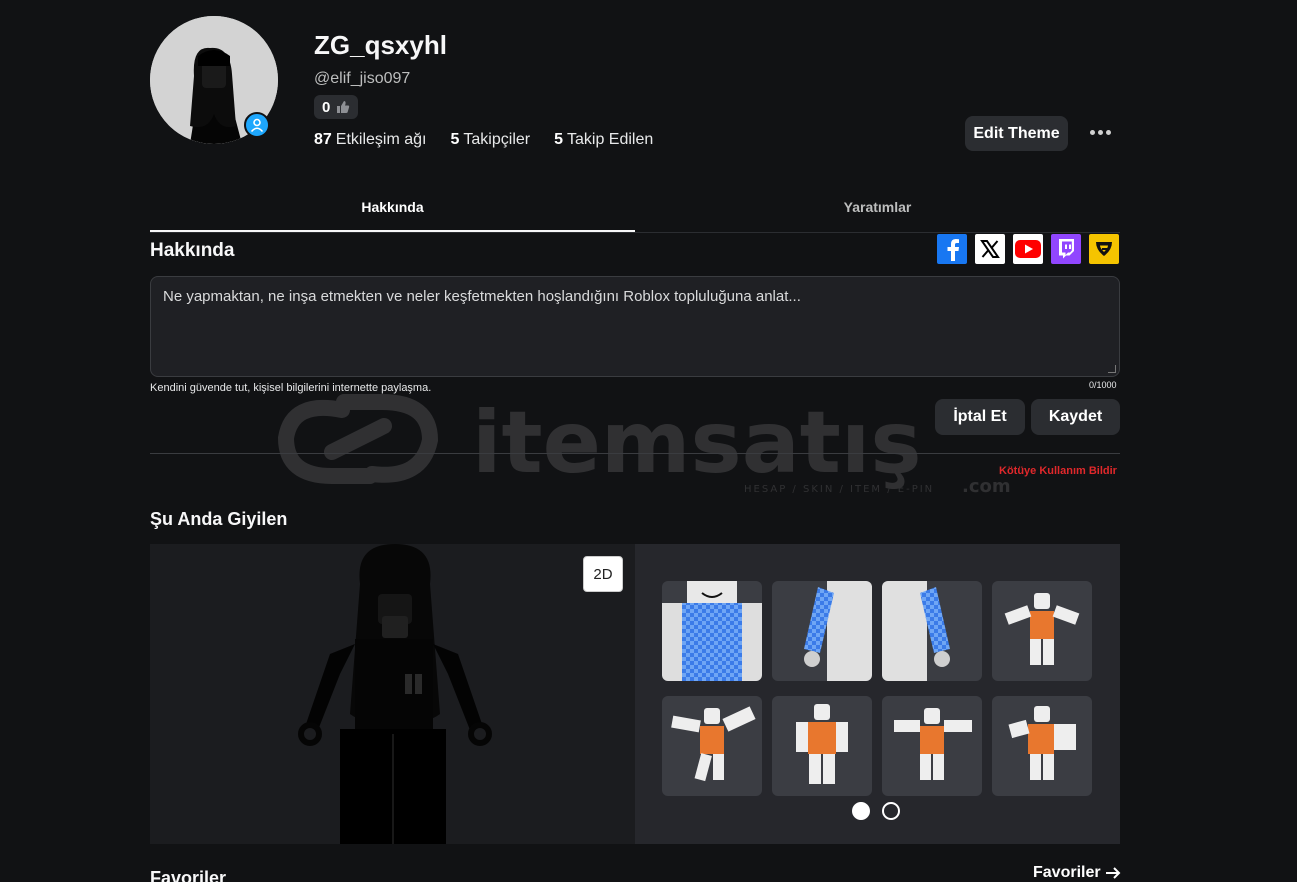  I want to click on thumbs-up-icon, so click(343, 107).